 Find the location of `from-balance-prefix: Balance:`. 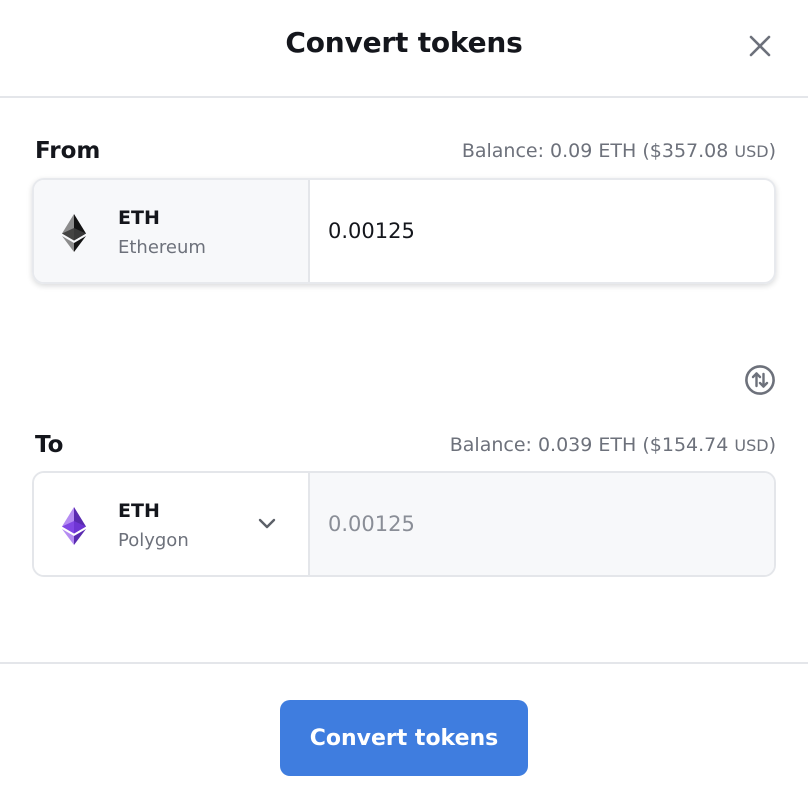

from-balance-prefix: Balance: is located at coordinates (506, 151).